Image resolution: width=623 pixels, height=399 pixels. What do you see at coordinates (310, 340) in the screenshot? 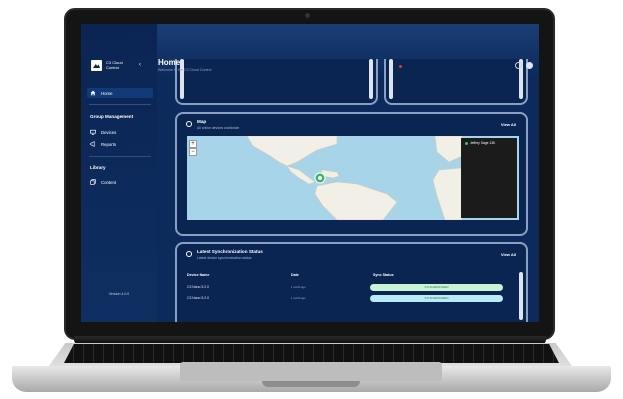
I see `laptop-hinge` at bounding box center [310, 340].